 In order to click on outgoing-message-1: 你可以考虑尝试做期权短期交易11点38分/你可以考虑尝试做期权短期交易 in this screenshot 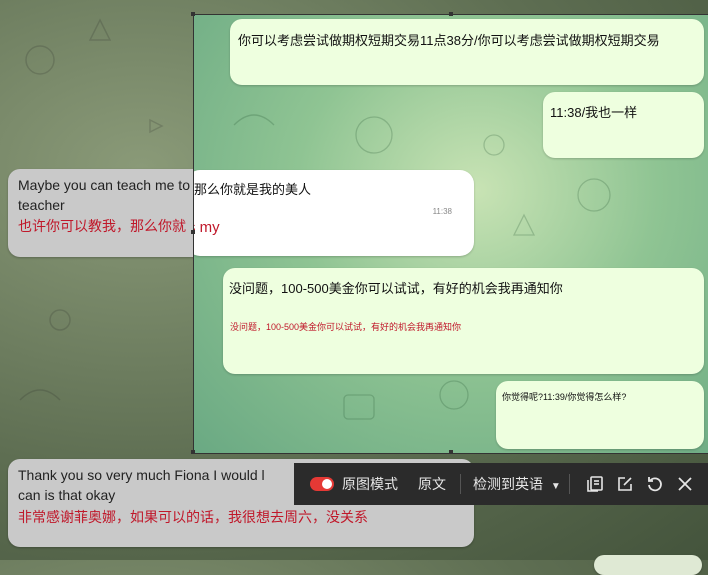, I will do `click(467, 52)`.